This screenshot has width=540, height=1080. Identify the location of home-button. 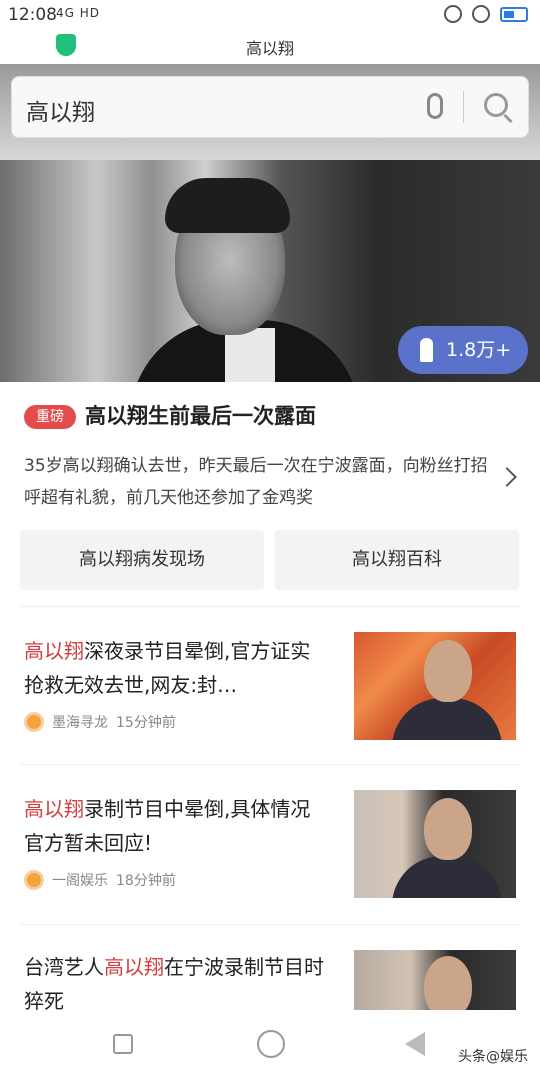
(271, 1044).